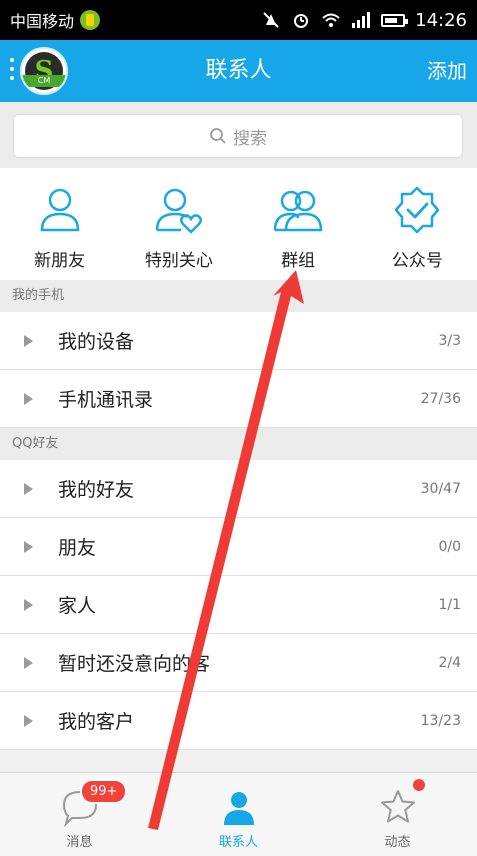  I want to click on search-area: 搜索, so click(238, 135).